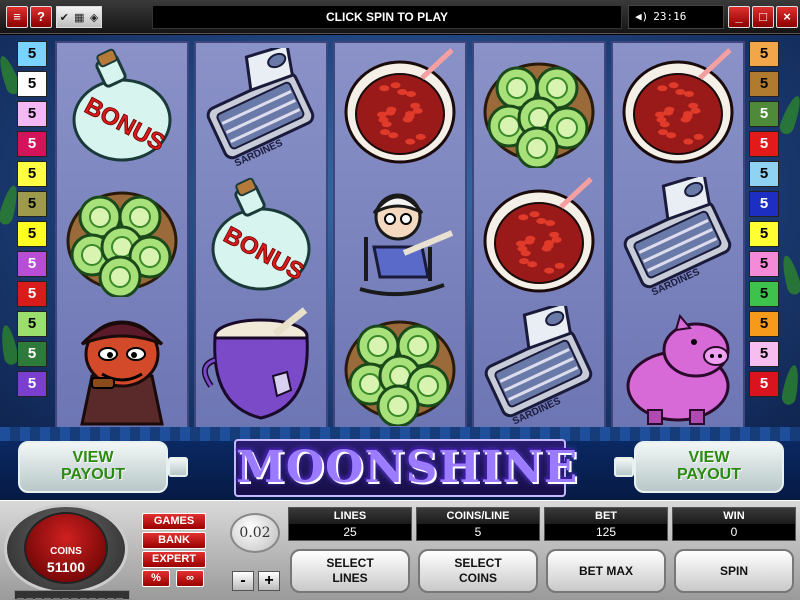 The height and width of the screenshot is (600, 800). Describe the element at coordinates (606, 516) in the screenshot. I see `bet-label: BET` at that location.